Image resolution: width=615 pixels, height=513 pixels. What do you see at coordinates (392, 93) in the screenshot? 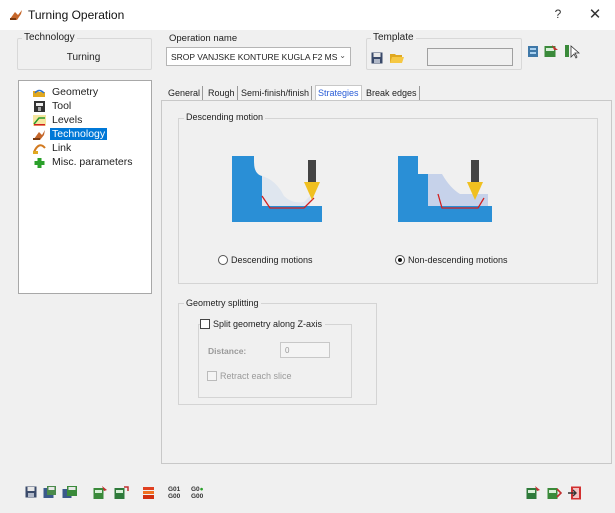
I see `tab-break-edges: Break edges` at bounding box center [392, 93].